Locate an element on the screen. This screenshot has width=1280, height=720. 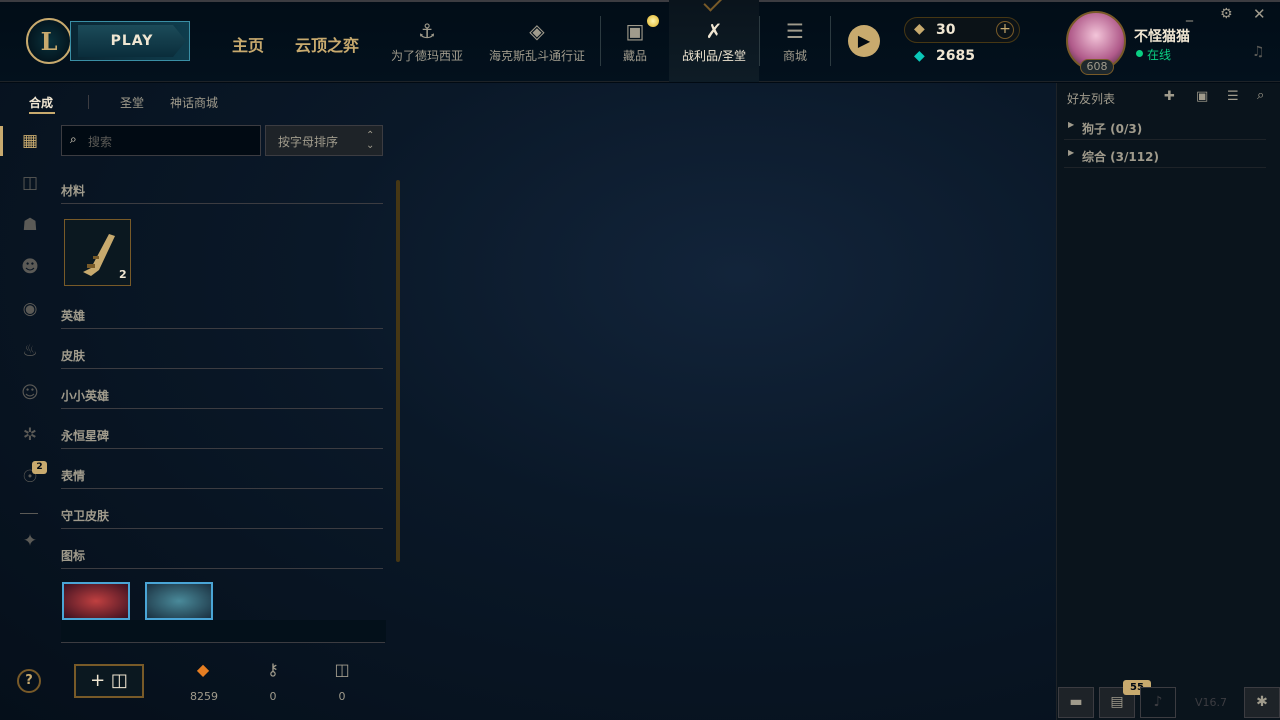
orange-essence-icon: ◆ is located at coordinates (203, 669).